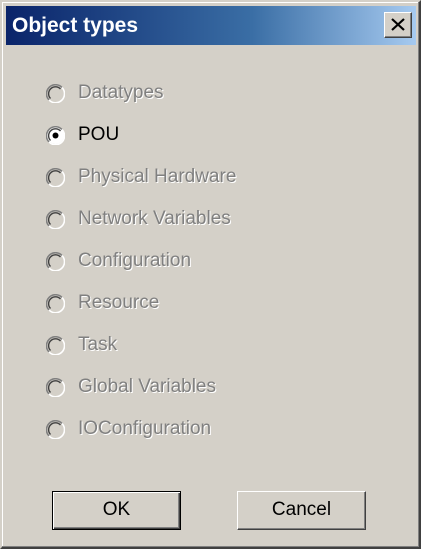  What do you see at coordinates (216, 93) in the screenshot?
I see `radio-option-datatypes: Datatypes` at bounding box center [216, 93].